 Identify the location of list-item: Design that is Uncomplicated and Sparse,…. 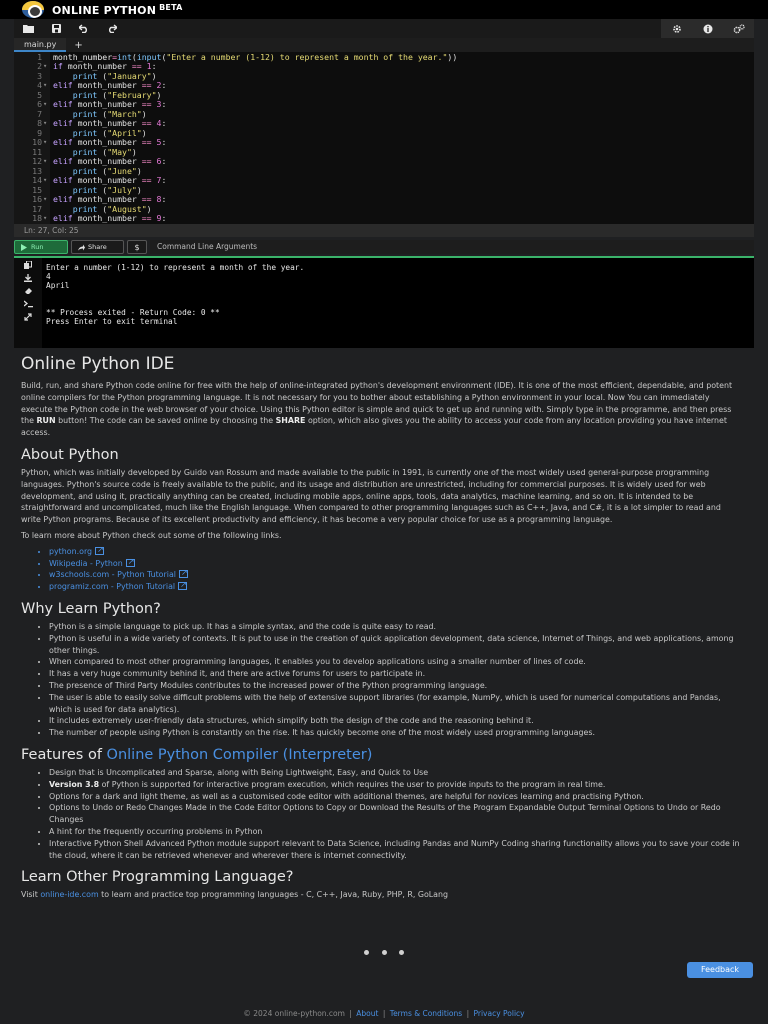
(396, 773).